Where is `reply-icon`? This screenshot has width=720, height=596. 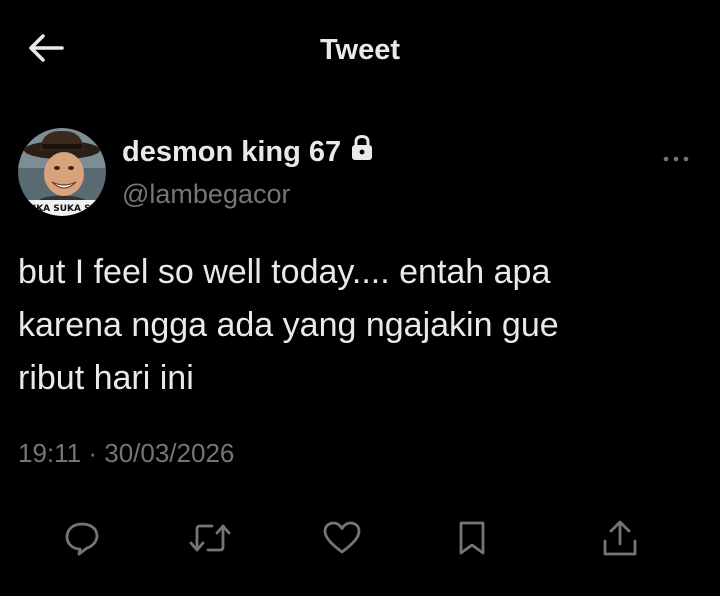
reply-icon is located at coordinates (82, 540).